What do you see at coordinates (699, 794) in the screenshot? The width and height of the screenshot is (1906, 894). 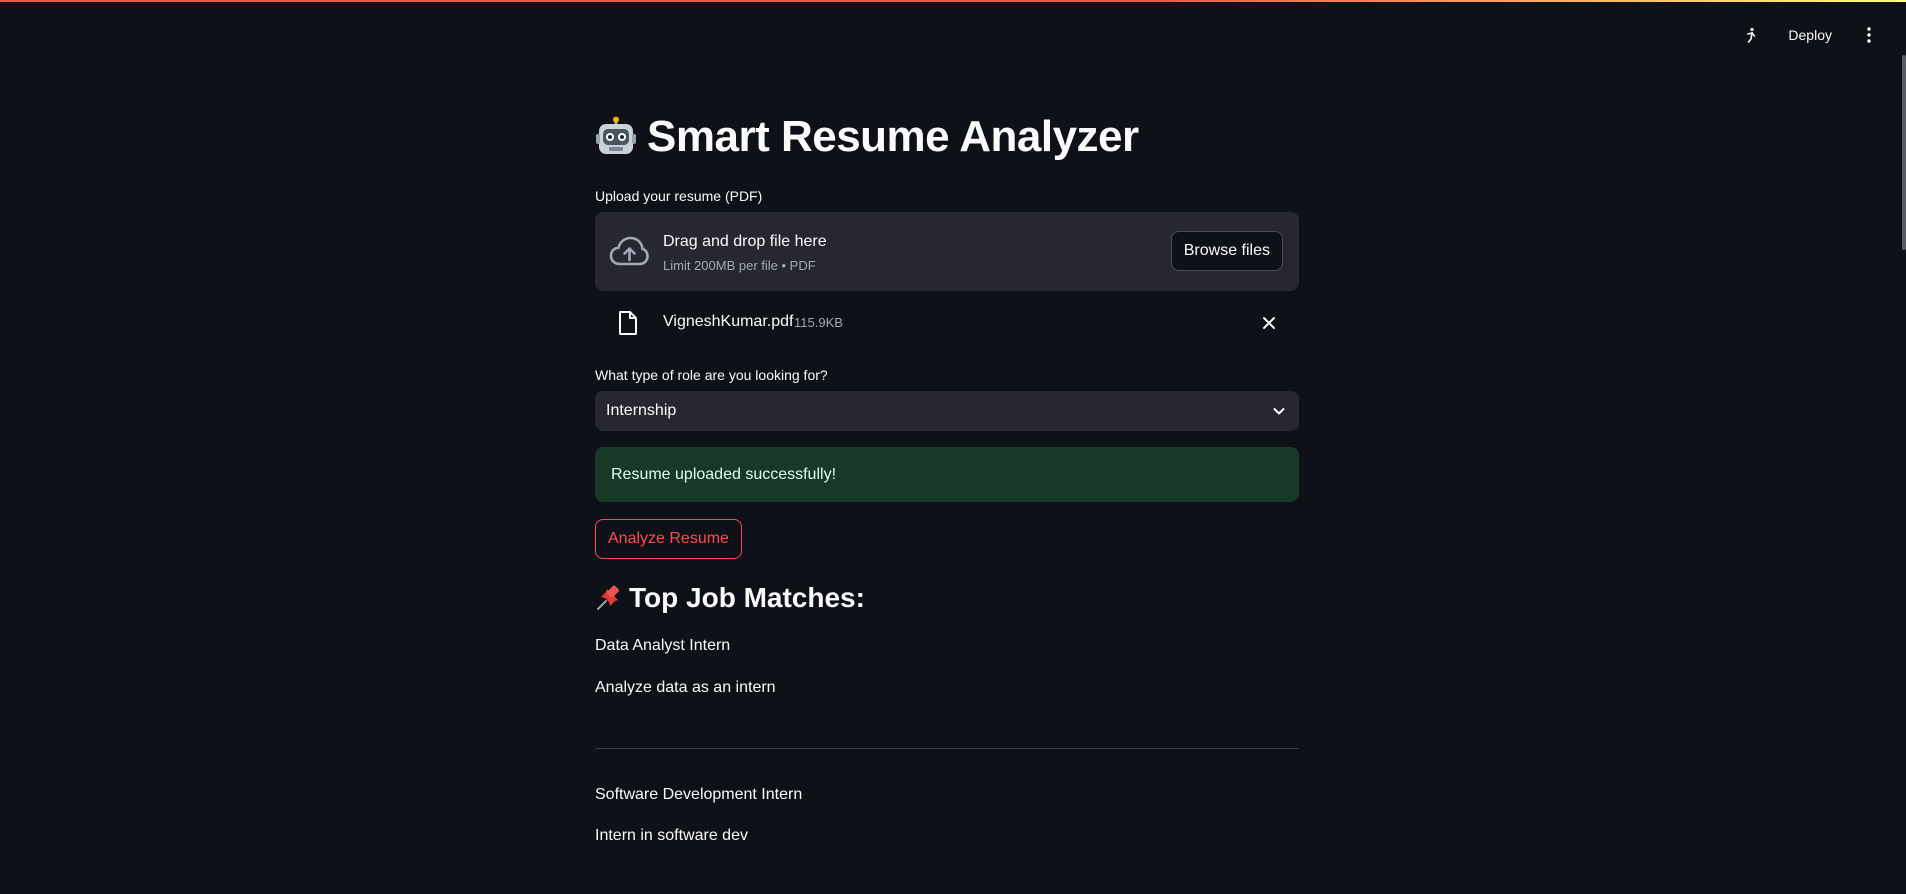 I see `job-title: Software Development Intern` at bounding box center [699, 794].